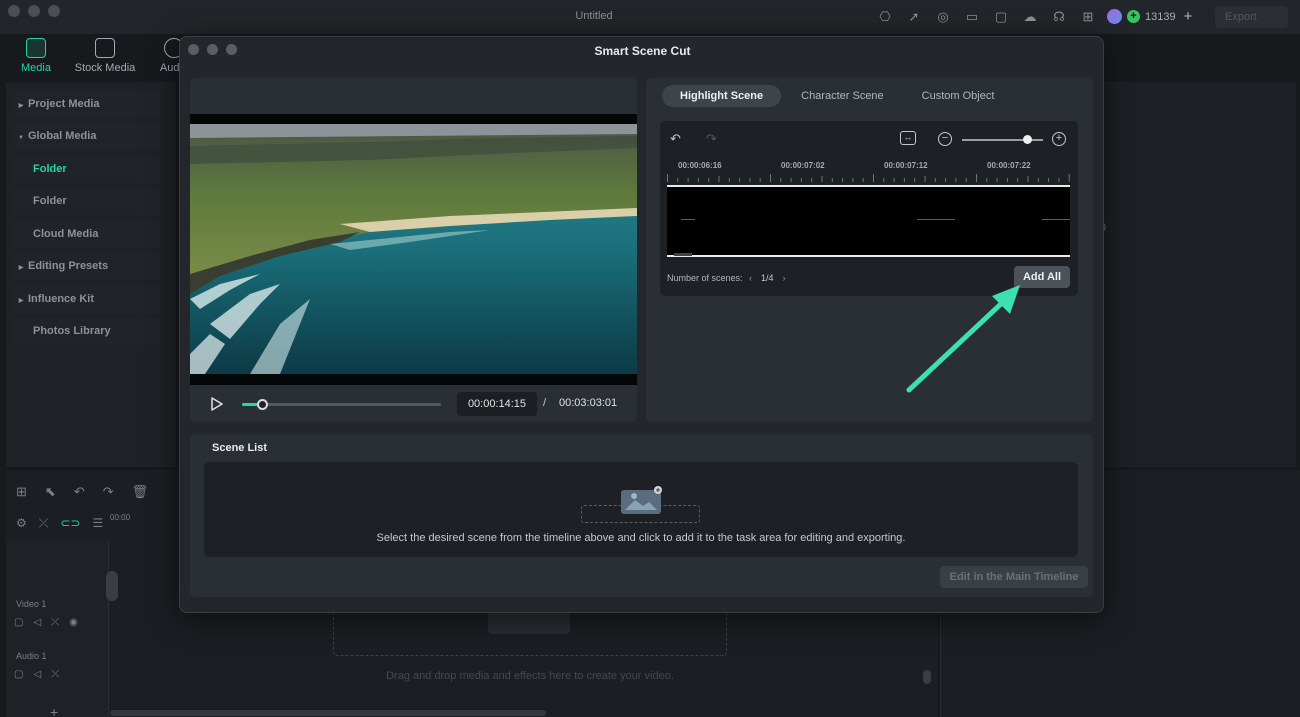  I want to click on add-credits-icon: +, so click(1188, 16).